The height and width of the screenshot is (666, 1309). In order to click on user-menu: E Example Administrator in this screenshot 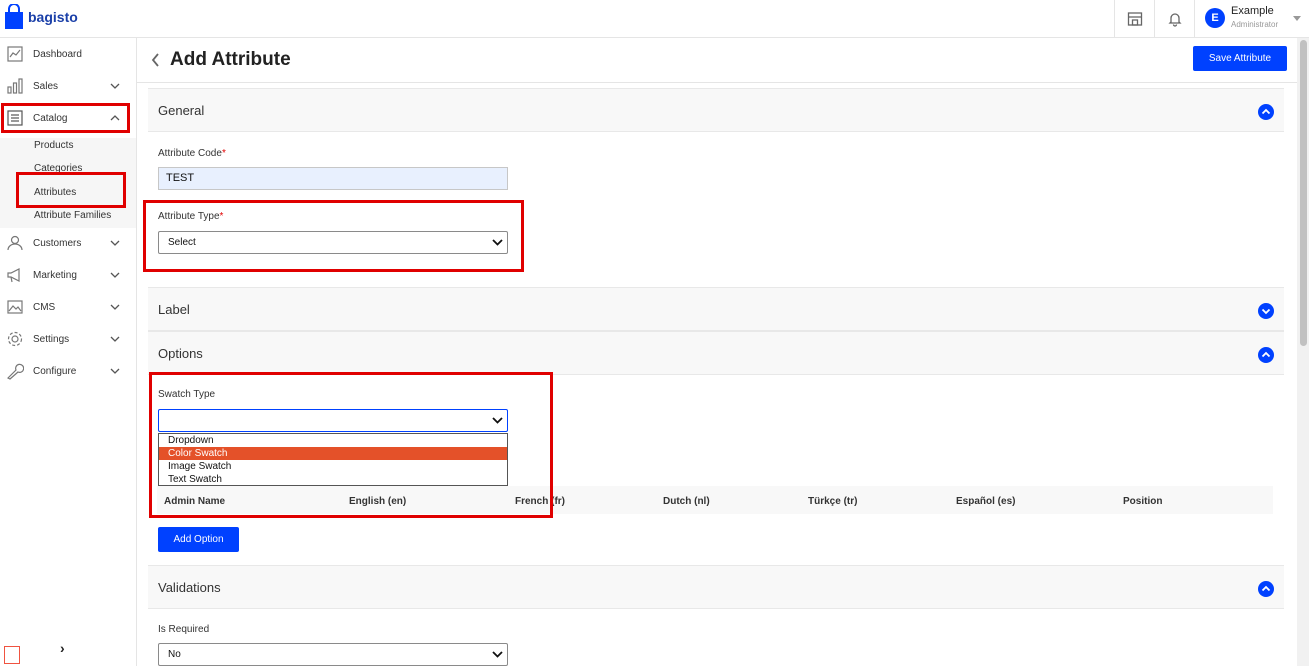, I will do `click(1251, 19)`.